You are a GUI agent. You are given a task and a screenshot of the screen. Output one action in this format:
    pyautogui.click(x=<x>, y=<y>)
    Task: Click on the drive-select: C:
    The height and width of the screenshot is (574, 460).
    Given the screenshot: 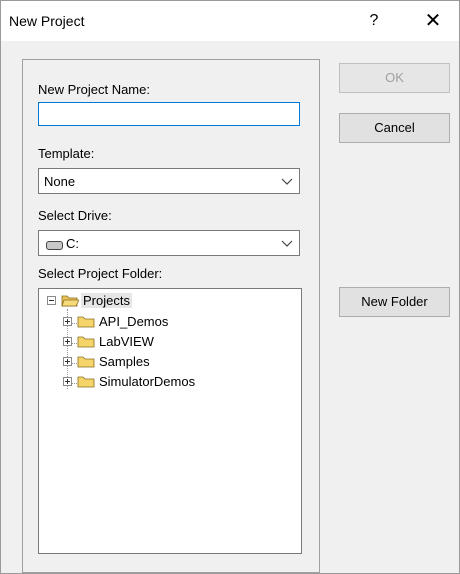 What is the action you would take?
    pyautogui.click(x=169, y=243)
    